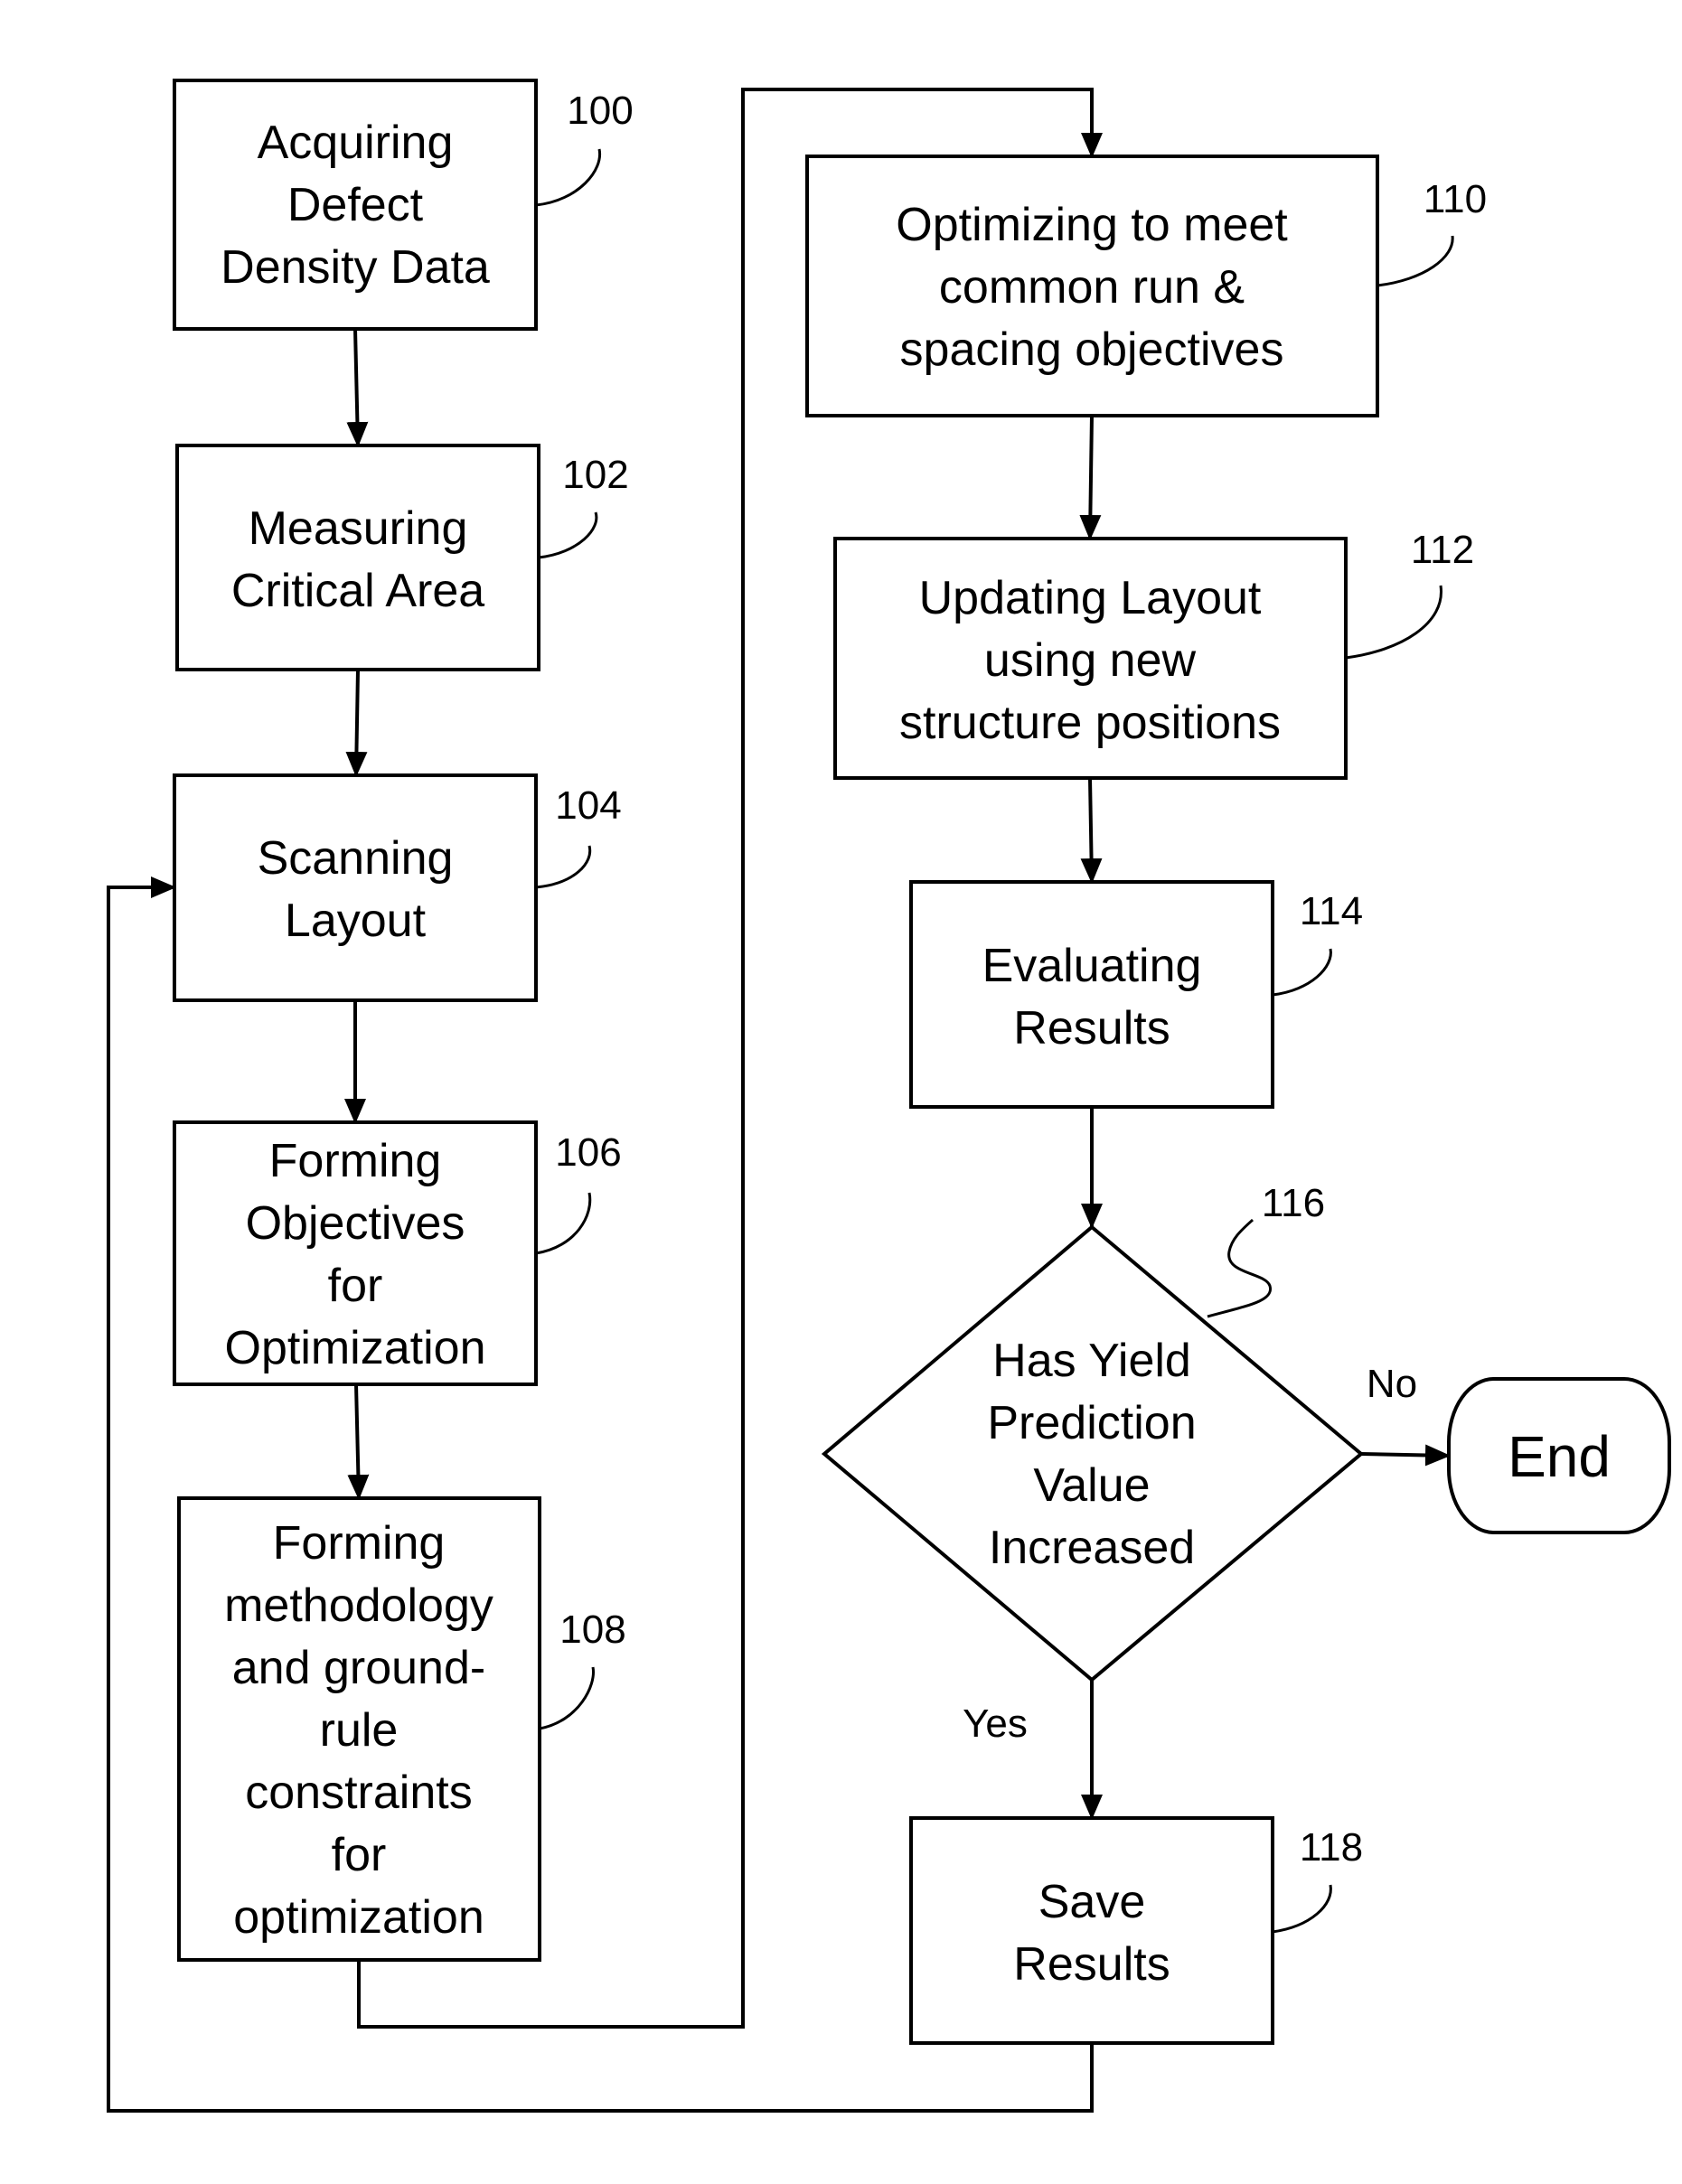 This screenshot has width=1682, height=2184. What do you see at coordinates (588, 1152) in the screenshot?
I see `reference-number: 106` at bounding box center [588, 1152].